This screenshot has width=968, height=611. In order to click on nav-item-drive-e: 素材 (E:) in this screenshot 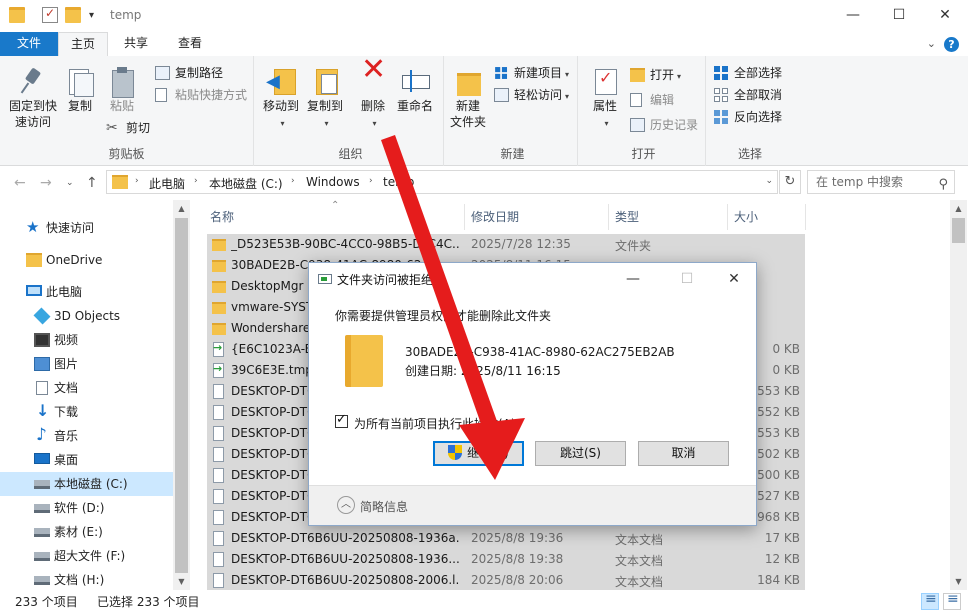, I will do `click(86, 532)`.